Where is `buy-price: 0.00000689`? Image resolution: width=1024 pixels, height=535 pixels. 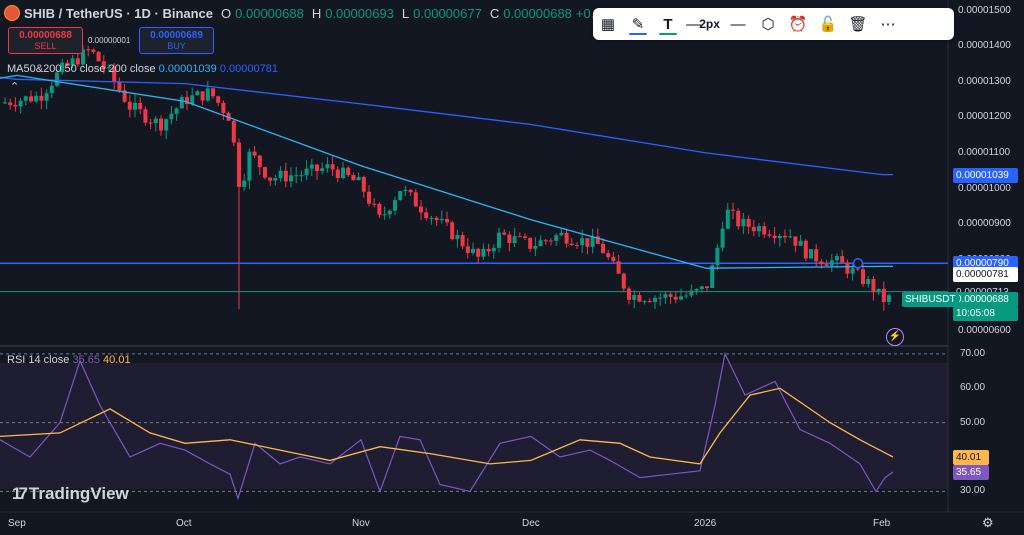
buy-price: 0.00000689 is located at coordinates (176, 35).